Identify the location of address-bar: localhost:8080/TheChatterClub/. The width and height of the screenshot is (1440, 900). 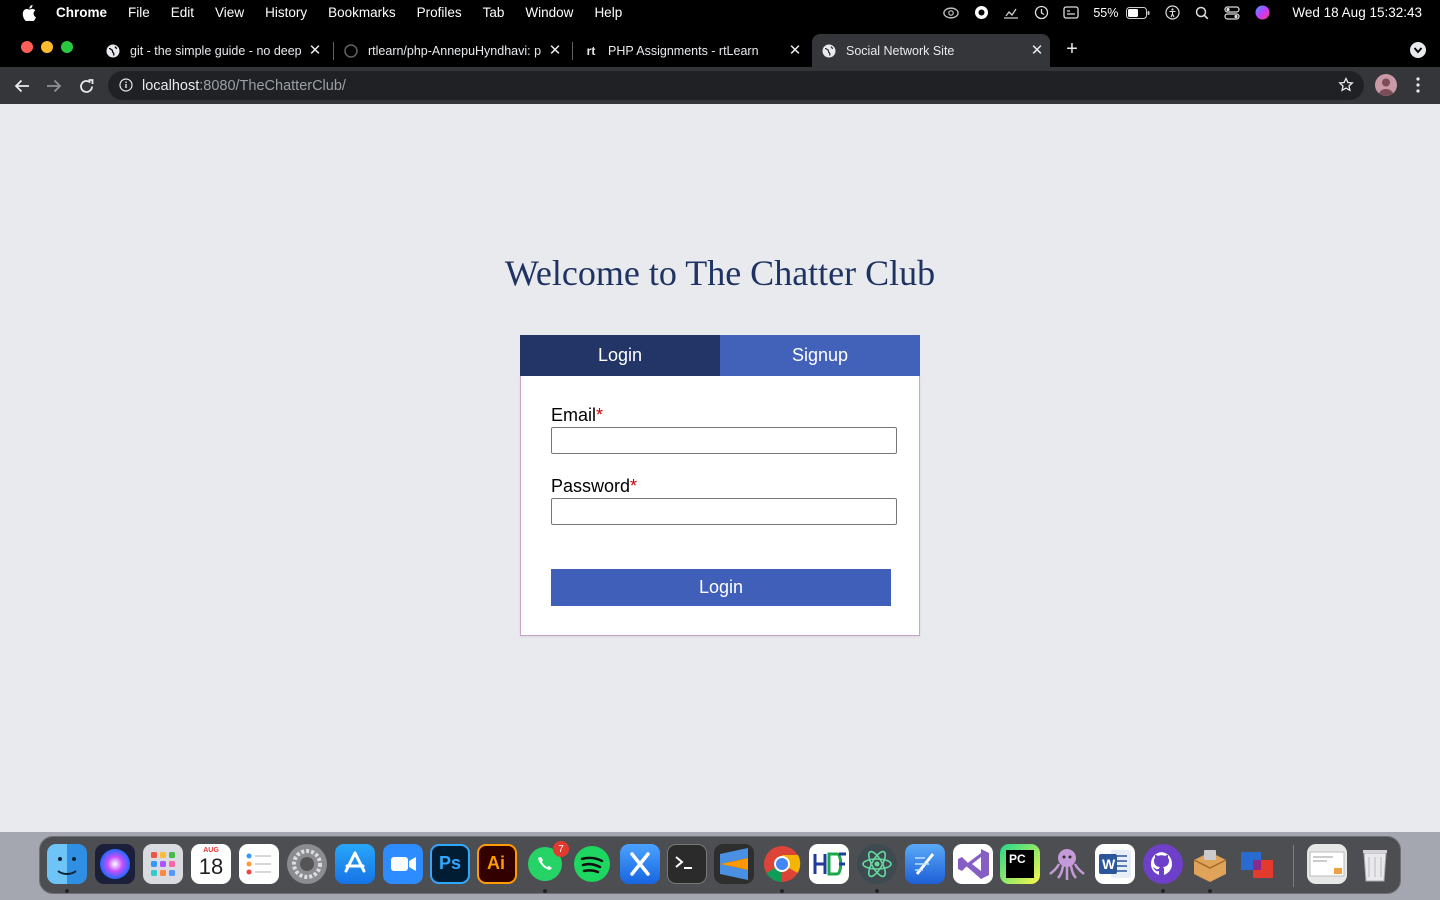
(736, 85).